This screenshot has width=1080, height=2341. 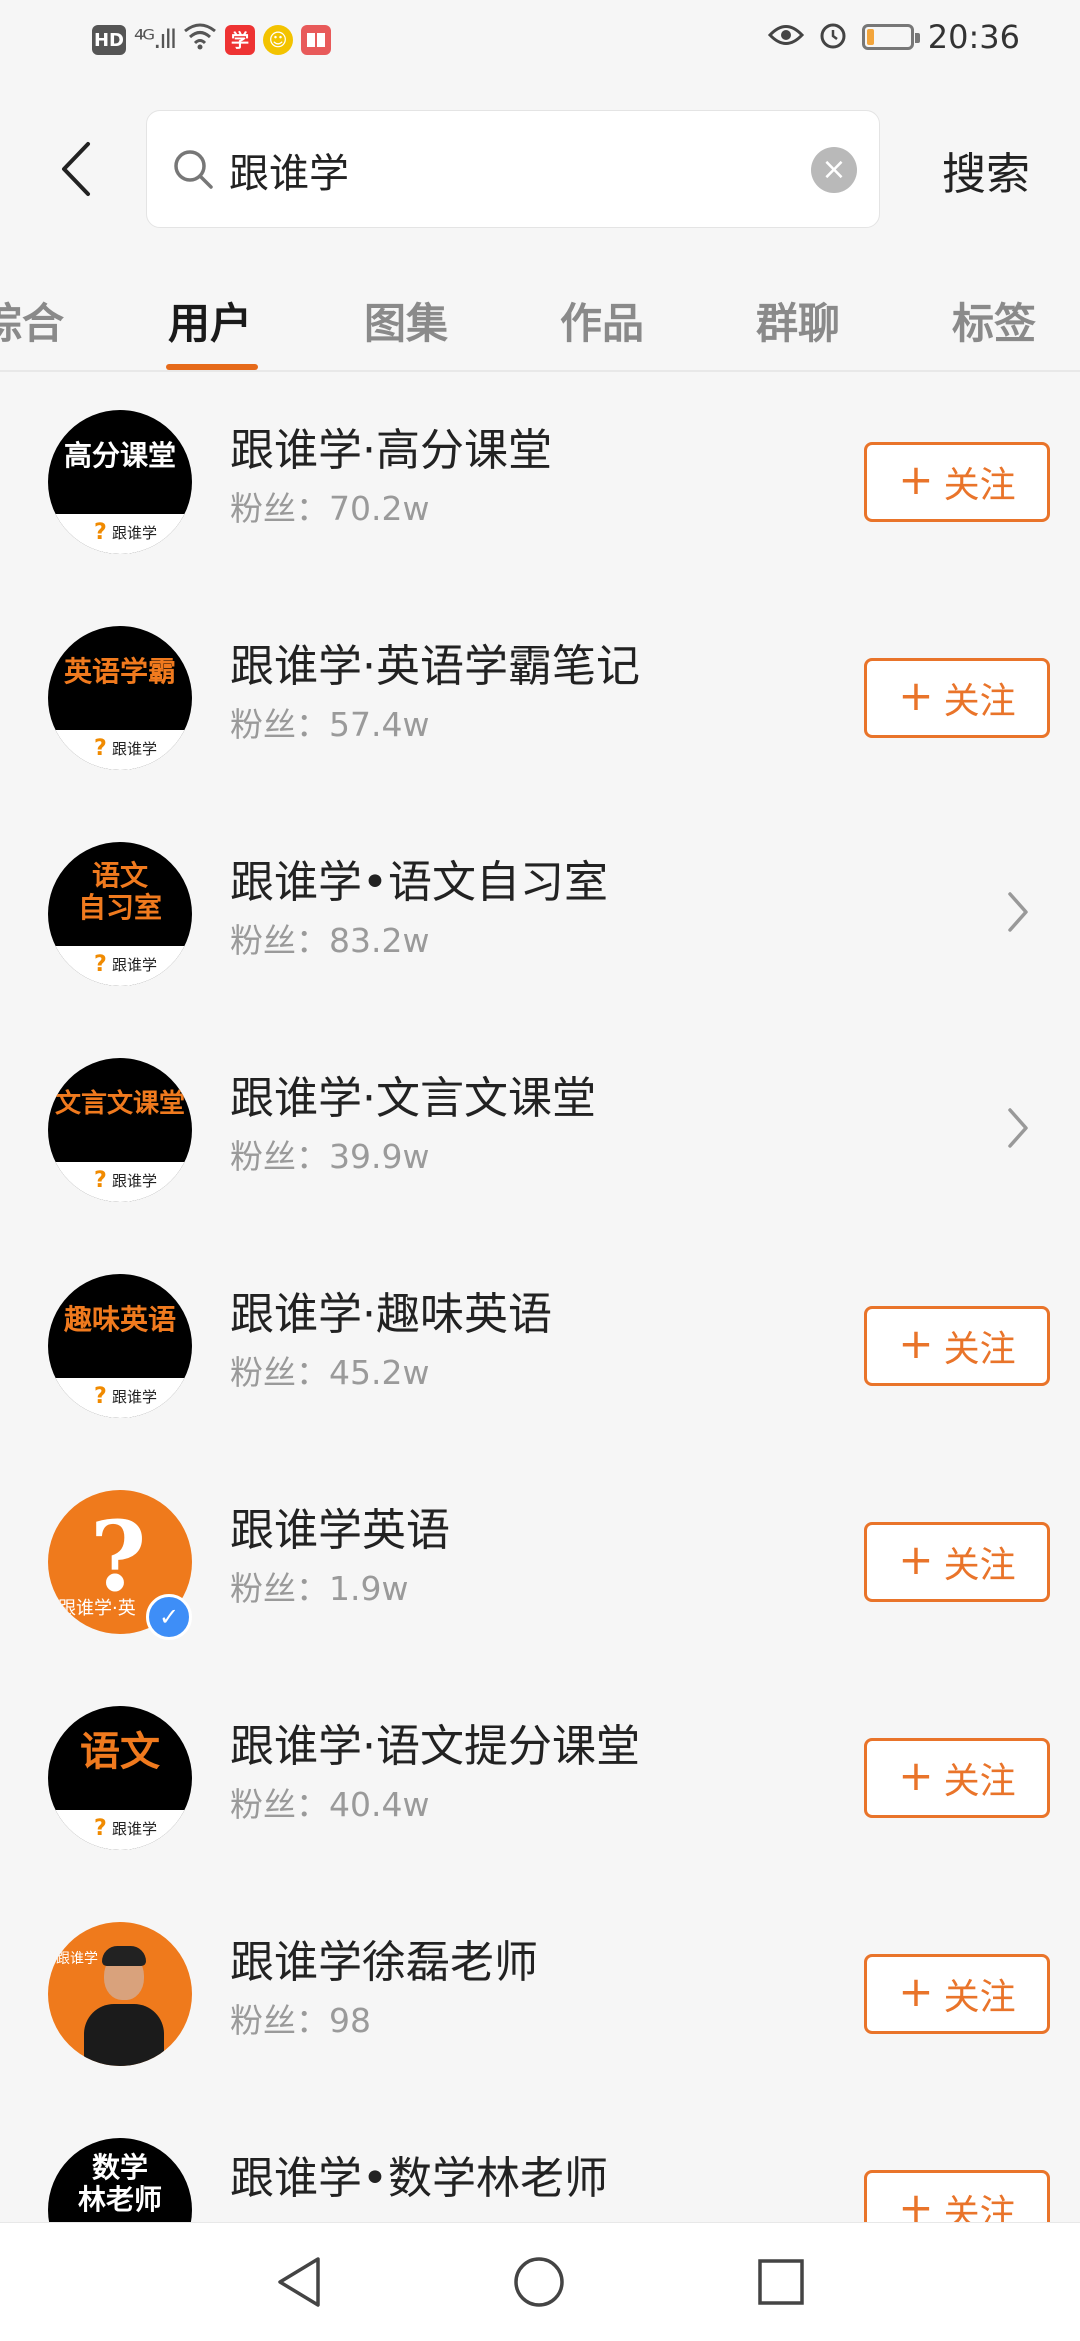 I want to click on tab-group-chat: 群聊, so click(x=798, y=320).